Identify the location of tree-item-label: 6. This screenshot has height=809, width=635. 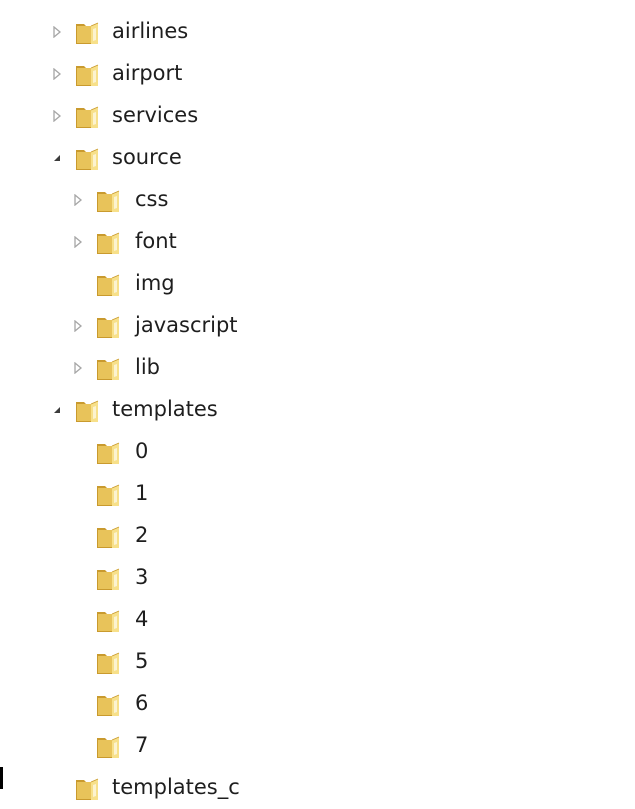
(142, 703).